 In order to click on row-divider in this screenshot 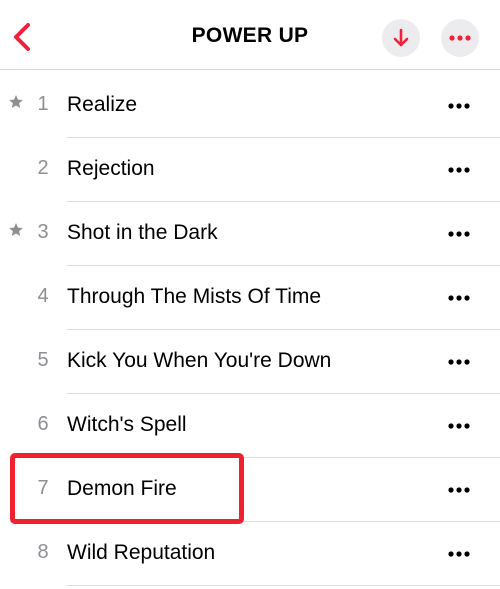, I will do `click(283, 585)`.